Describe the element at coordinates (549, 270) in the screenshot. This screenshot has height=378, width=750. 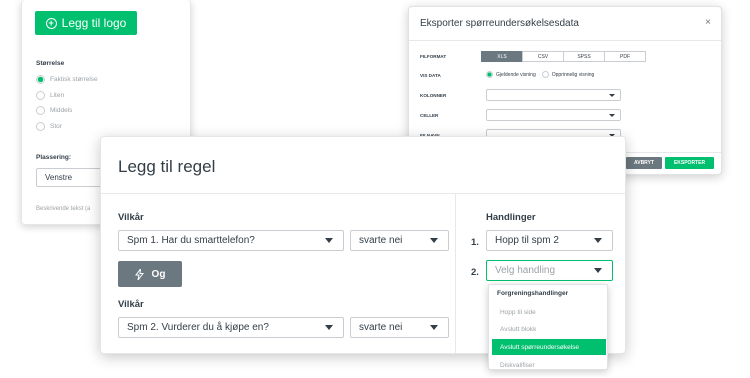
I see `action-2-select: Velg handling` at that location.